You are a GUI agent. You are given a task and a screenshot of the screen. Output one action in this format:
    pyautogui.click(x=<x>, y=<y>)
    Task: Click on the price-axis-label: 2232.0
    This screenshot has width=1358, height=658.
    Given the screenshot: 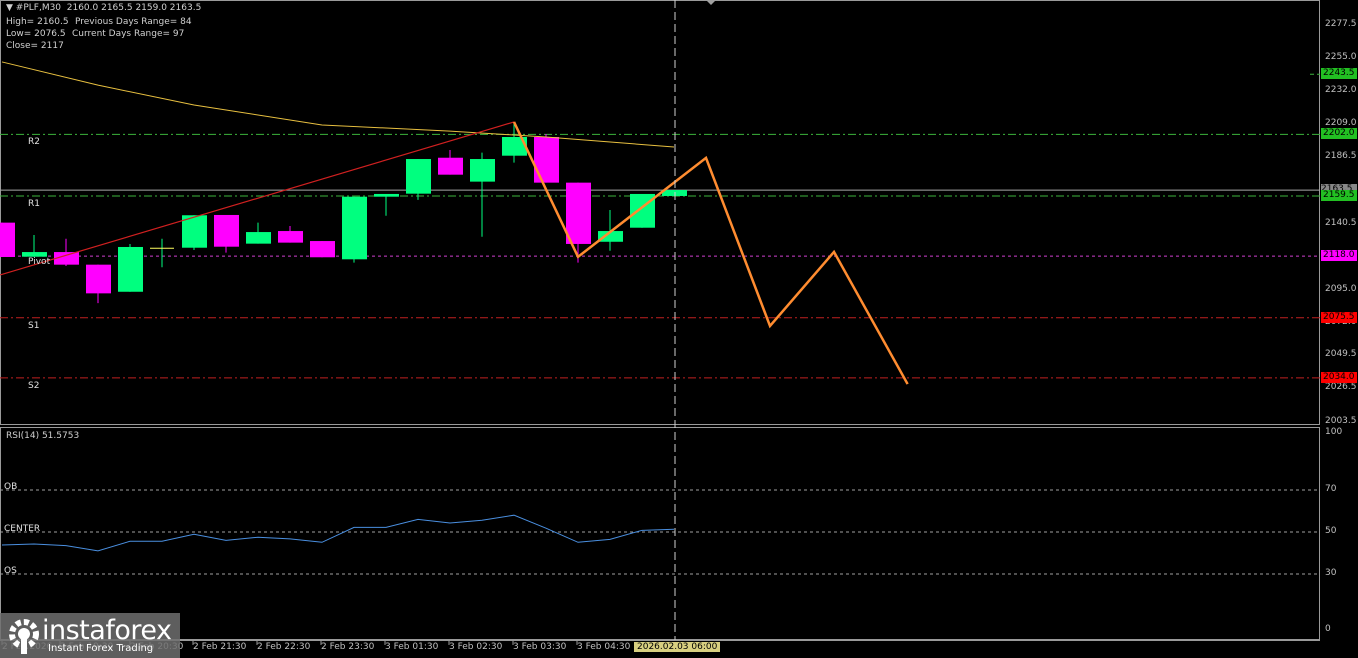 What is the action you would take?
    pyautogui.click(x=1341, y=90)
    